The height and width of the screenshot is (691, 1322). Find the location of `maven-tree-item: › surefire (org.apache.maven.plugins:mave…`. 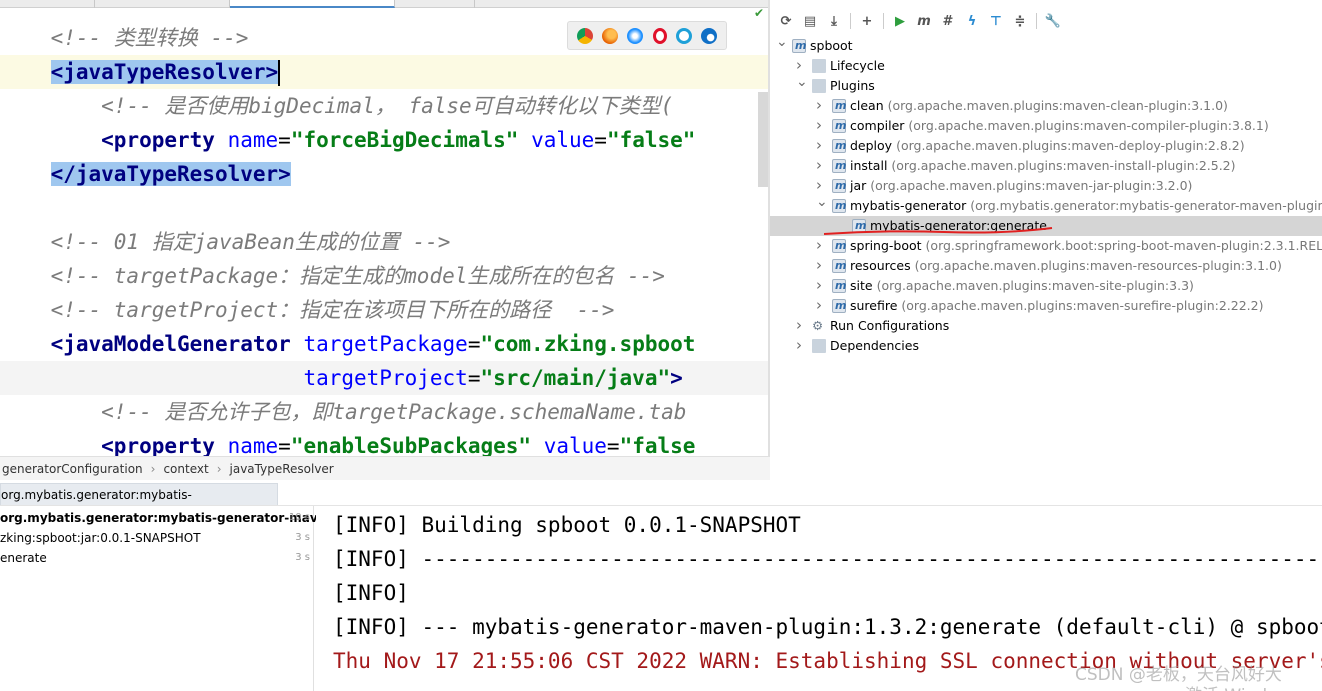

maven-tree-item: › surefire (org.apache.maven.plugins:mave… is located at coordinates (1046, 306).